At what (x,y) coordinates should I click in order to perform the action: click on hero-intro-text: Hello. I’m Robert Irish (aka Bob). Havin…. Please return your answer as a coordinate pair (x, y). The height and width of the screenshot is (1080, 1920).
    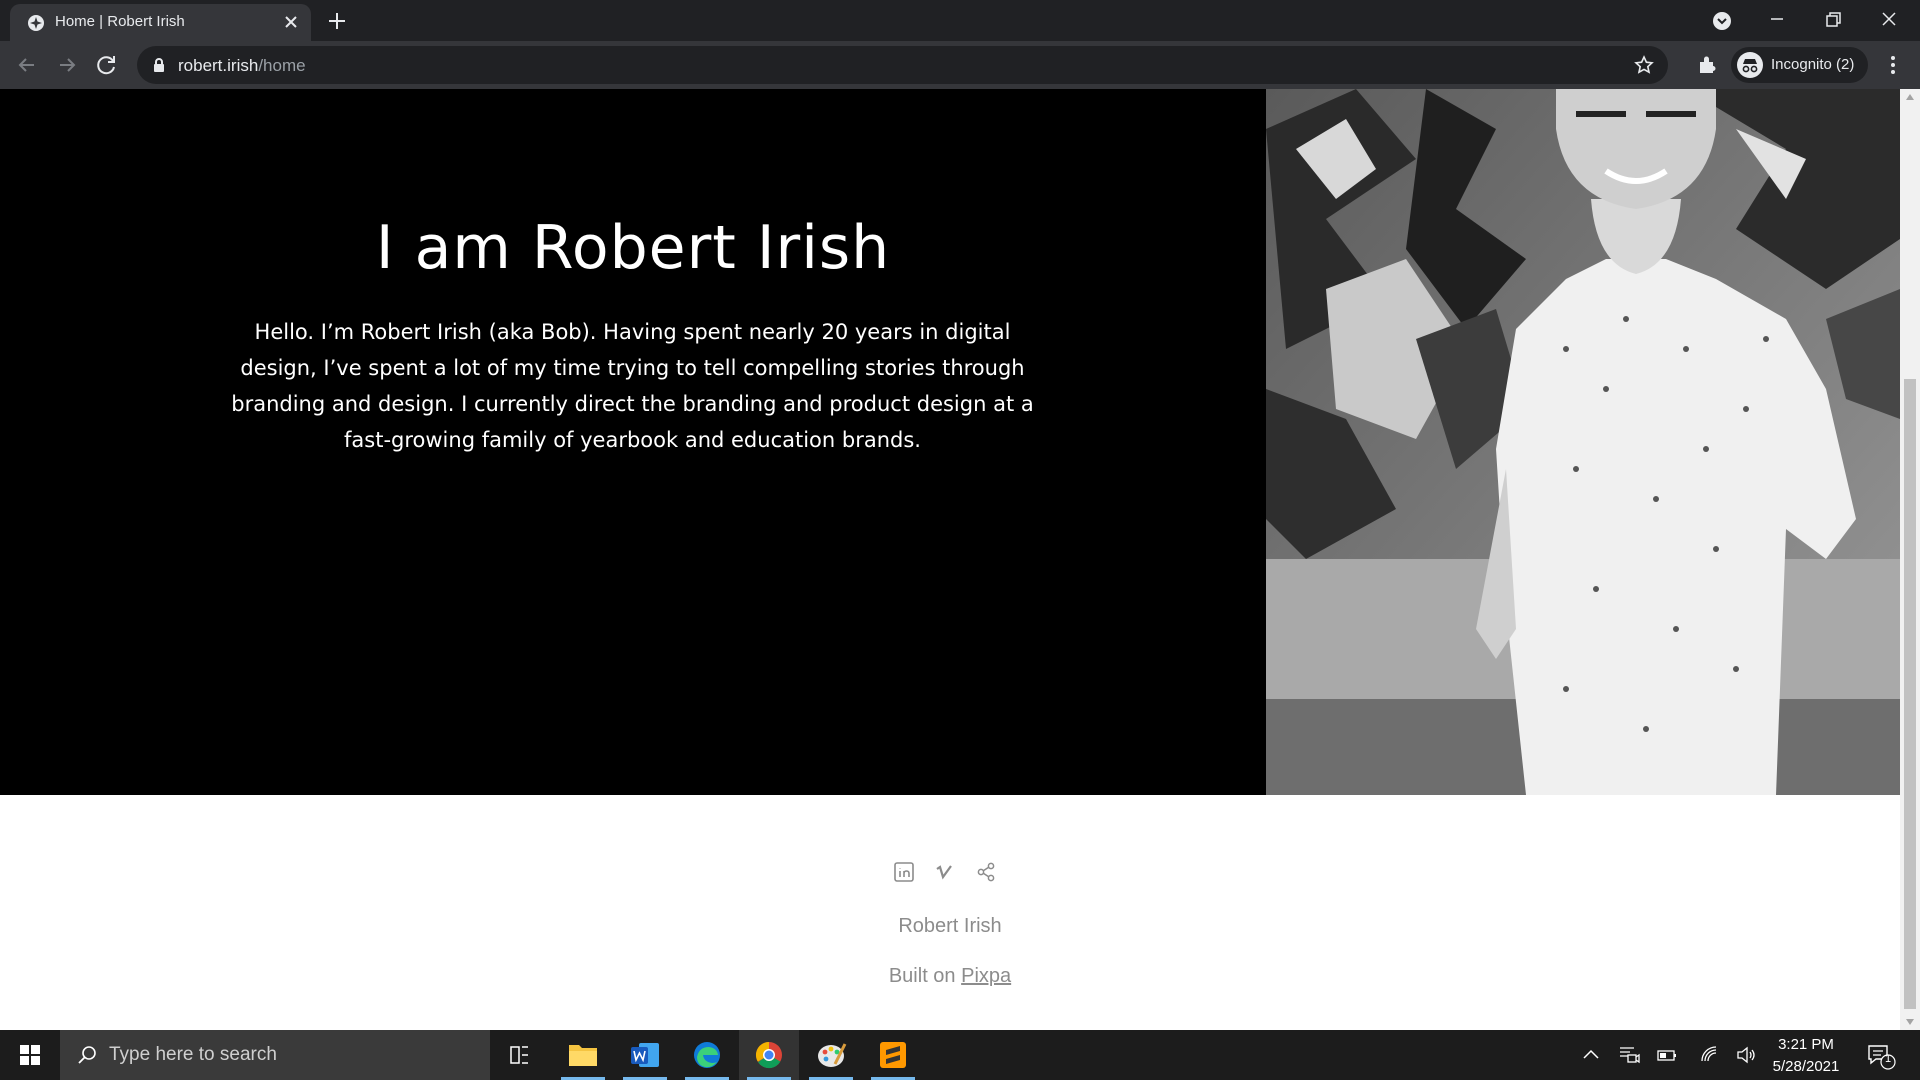
    Looking at the image, I should click on (632, 386).